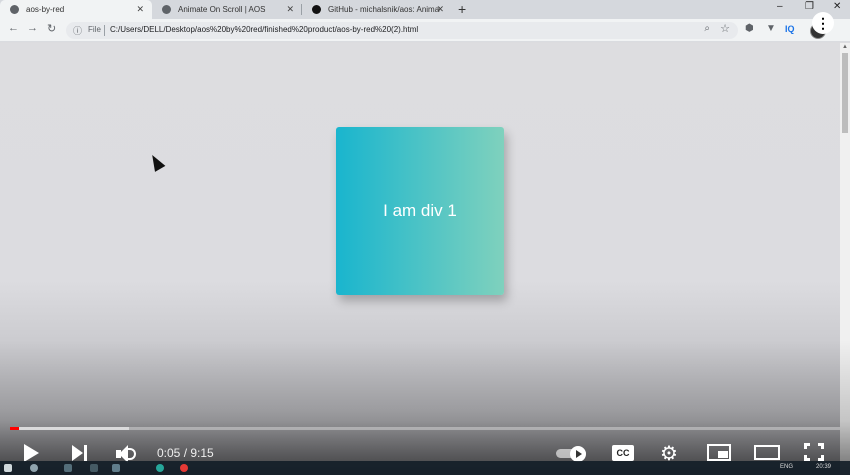  What do you see at coordinates (77, 30) in the screenshot?
I see `info-icon: ⓘ` at bounding box center [77, 30].